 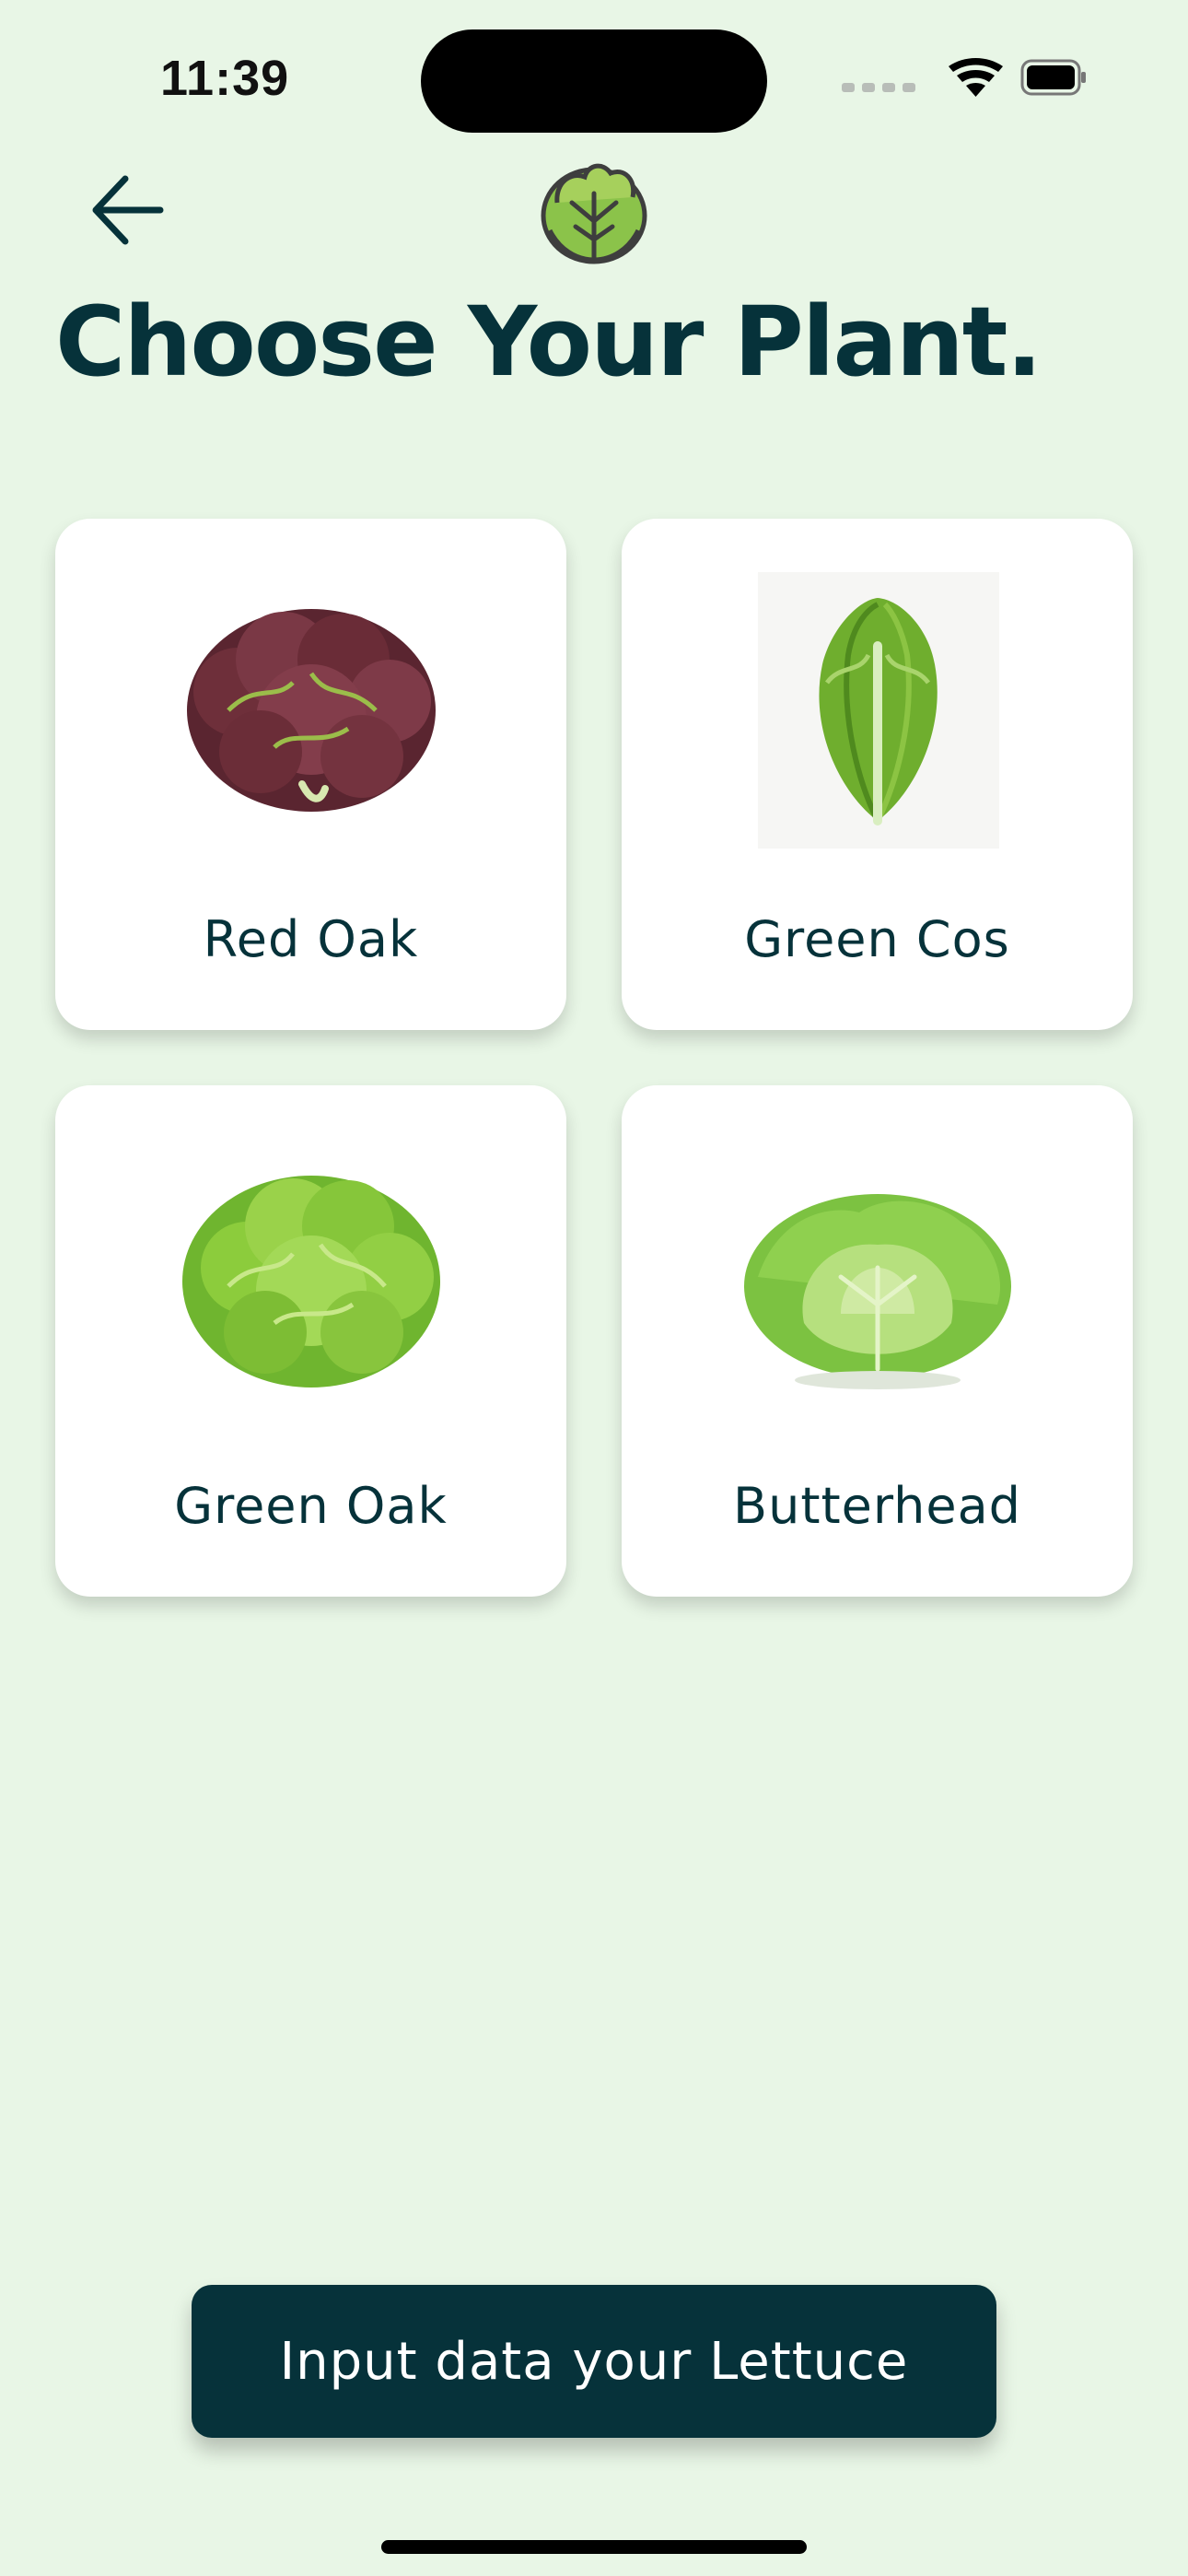 I want to click on plant-label: Red Oak, so click(x=311, y=939).